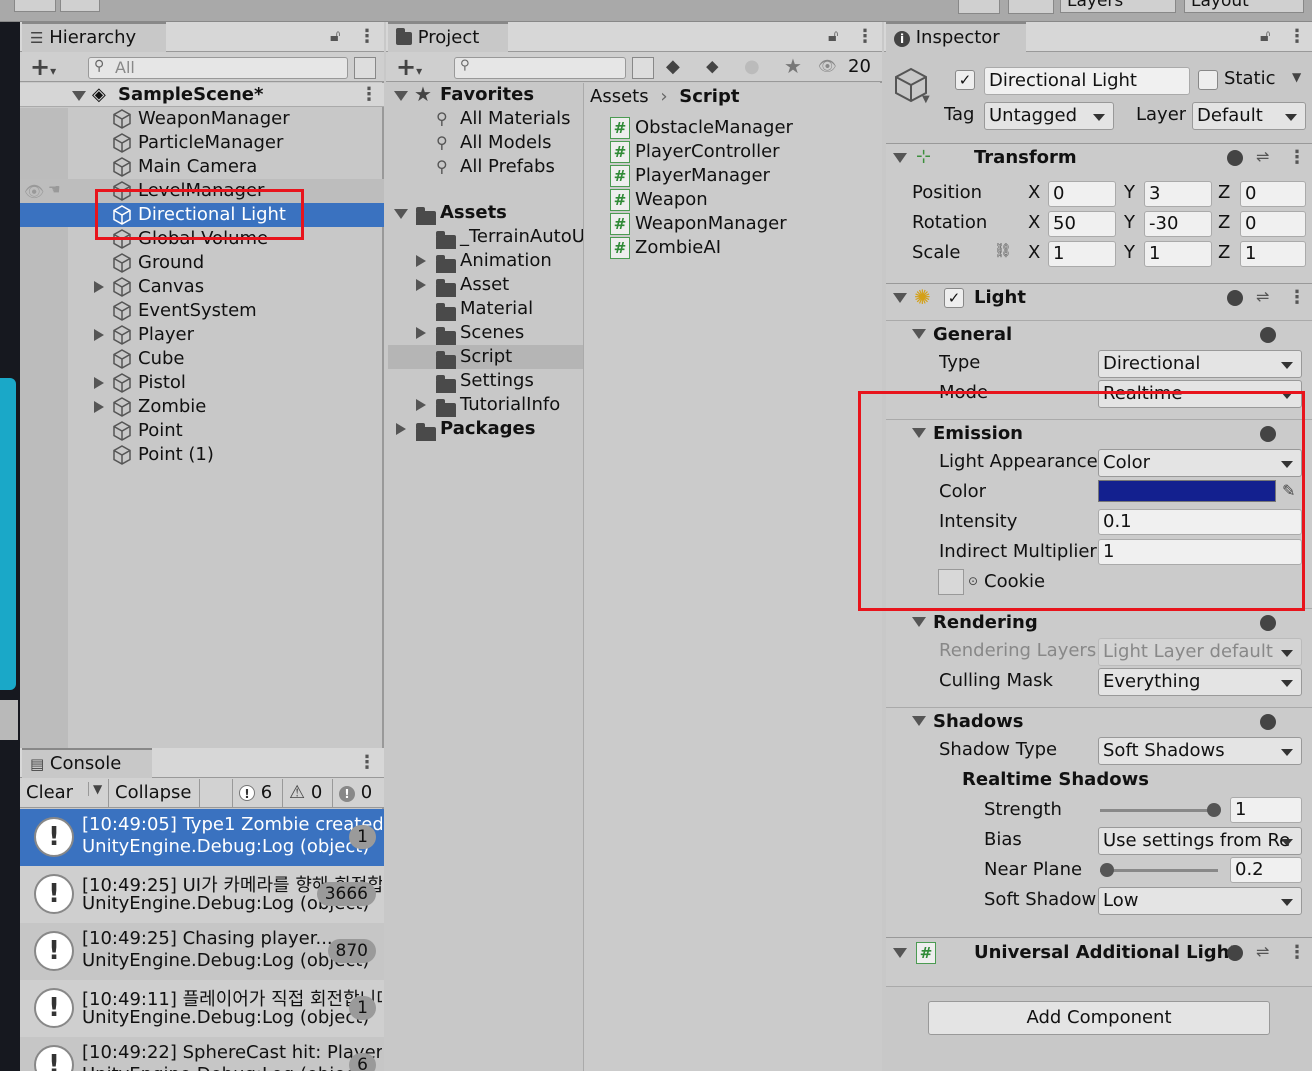  Describe the element at coordinates (740, 128) in the screenshot. I see `script-file: # ObstacleManager` at that location.